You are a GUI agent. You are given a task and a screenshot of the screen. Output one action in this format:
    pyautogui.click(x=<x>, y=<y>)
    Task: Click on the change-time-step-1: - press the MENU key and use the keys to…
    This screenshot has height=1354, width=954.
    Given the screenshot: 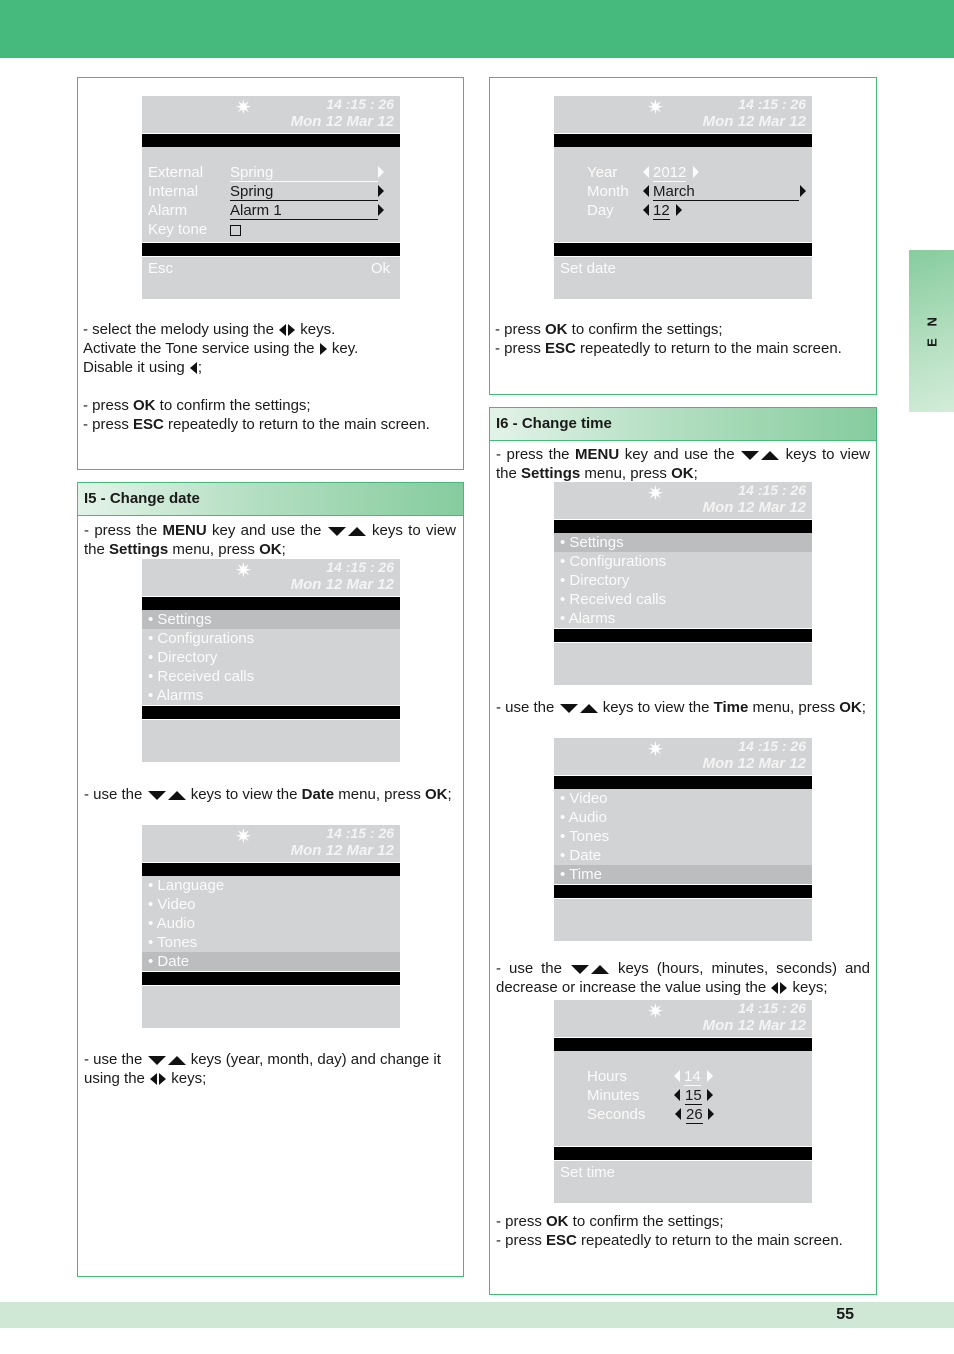 What is the action you would take?
    pyautogui.click(x=683, y=464)
    